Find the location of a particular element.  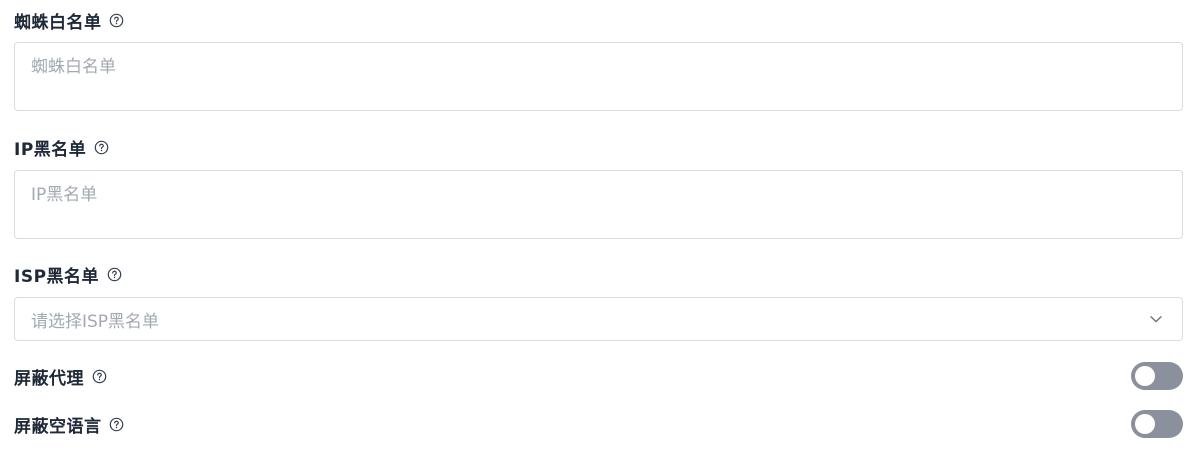

ip-blacklist-input is located at coordinates (598, 204).